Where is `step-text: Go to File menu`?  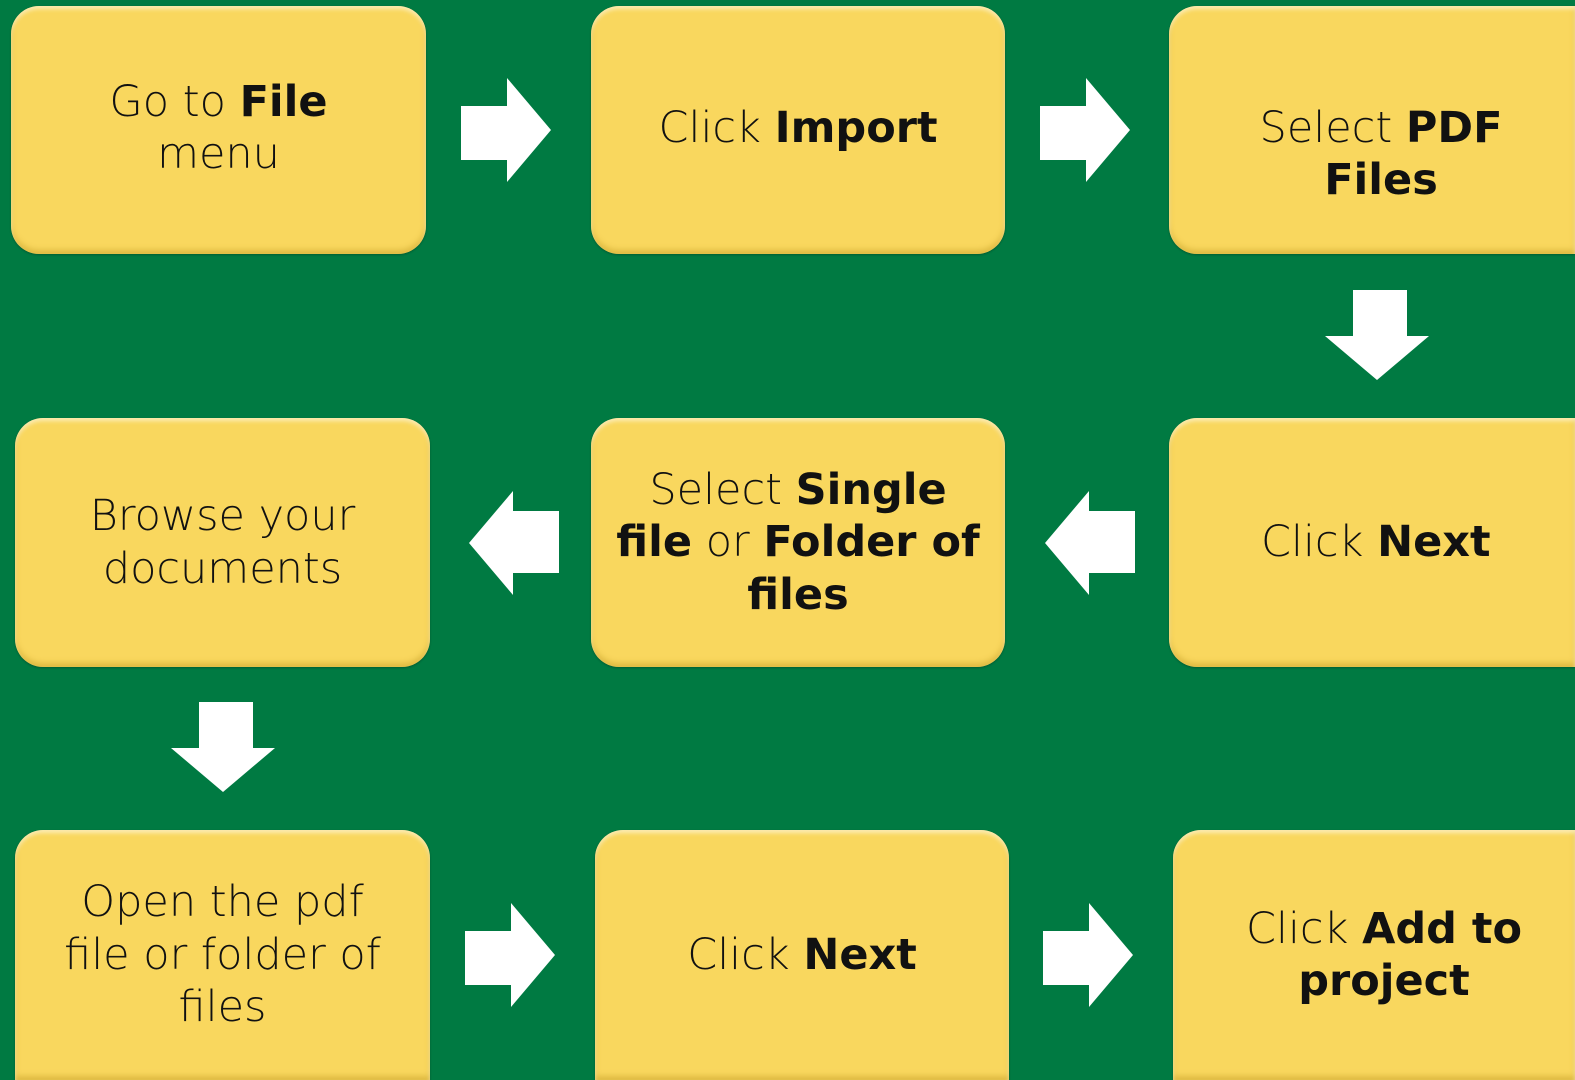 step-text: Go to File menu is located at coordinates (218, 128).